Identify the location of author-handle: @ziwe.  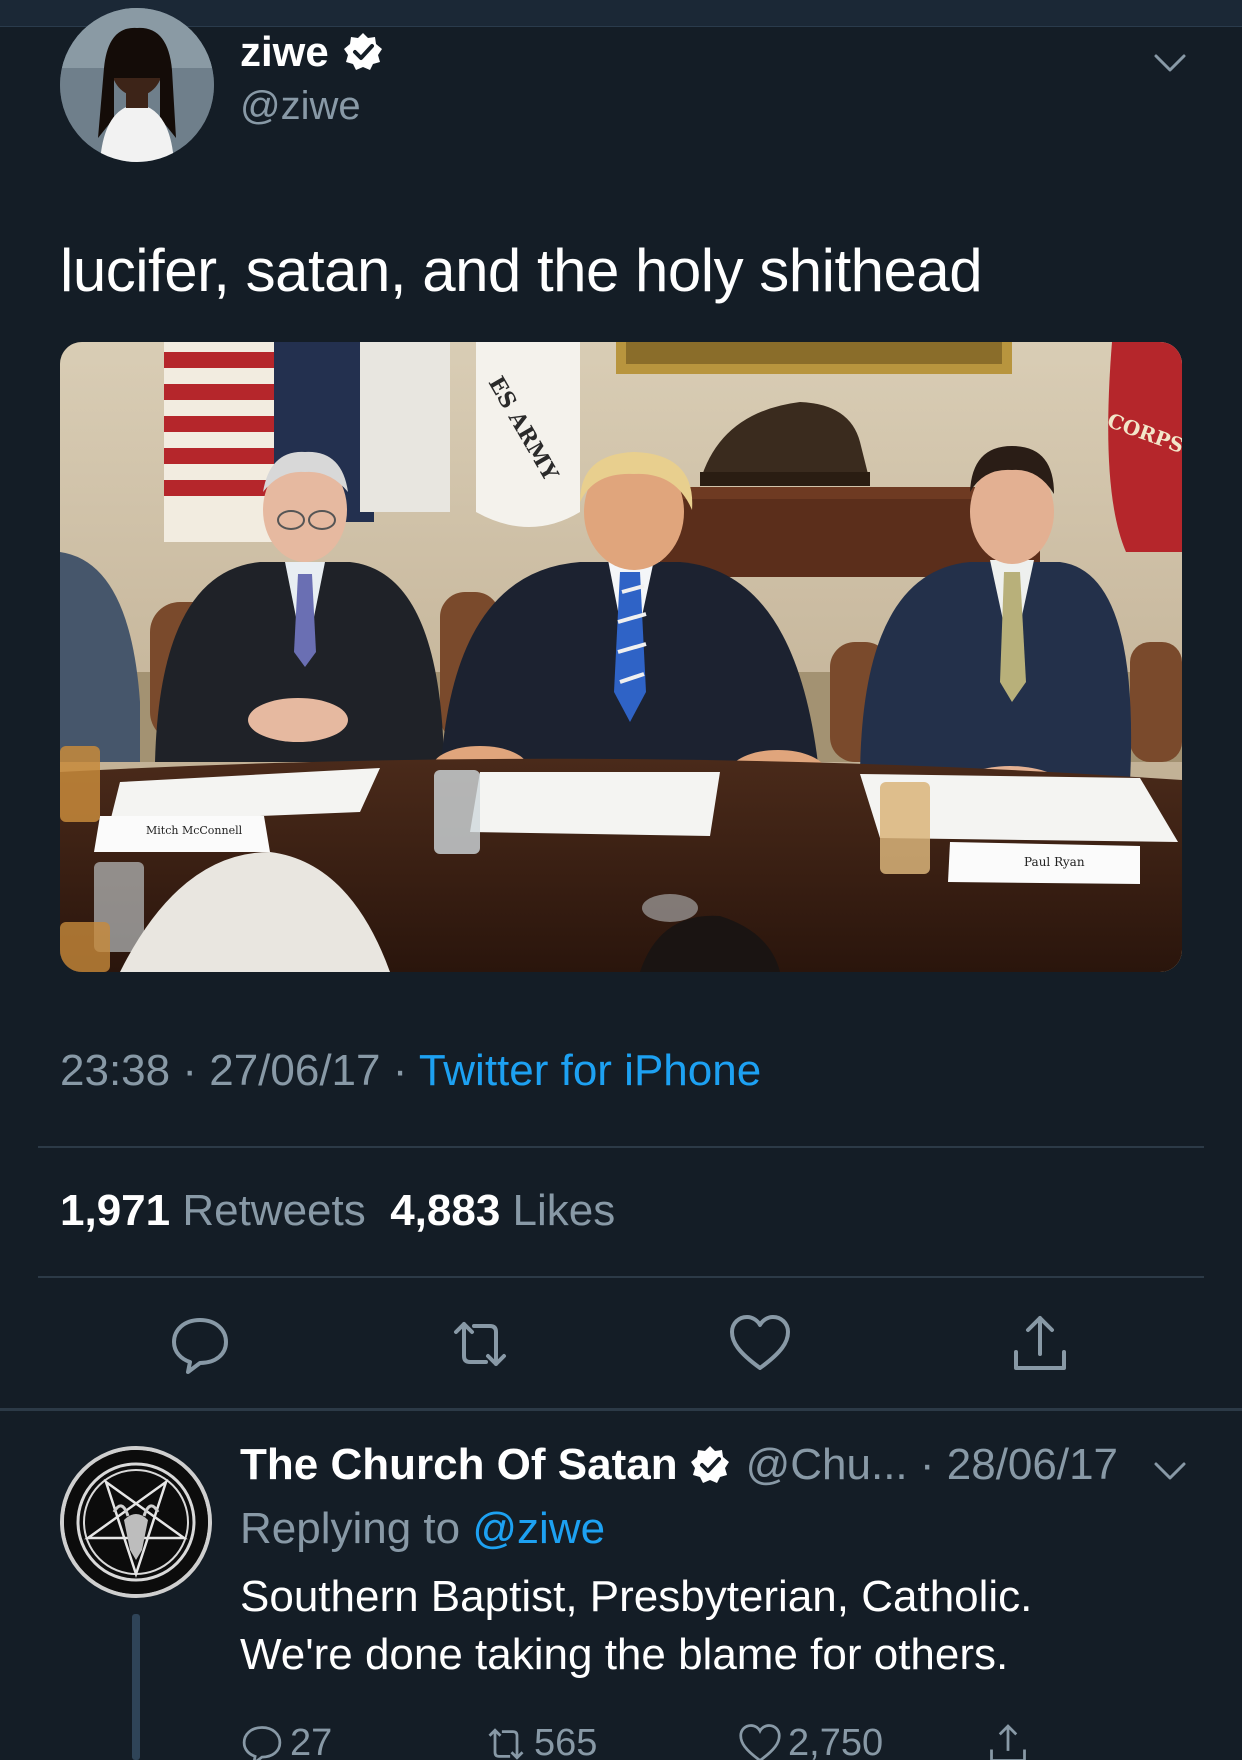
(300, 106).